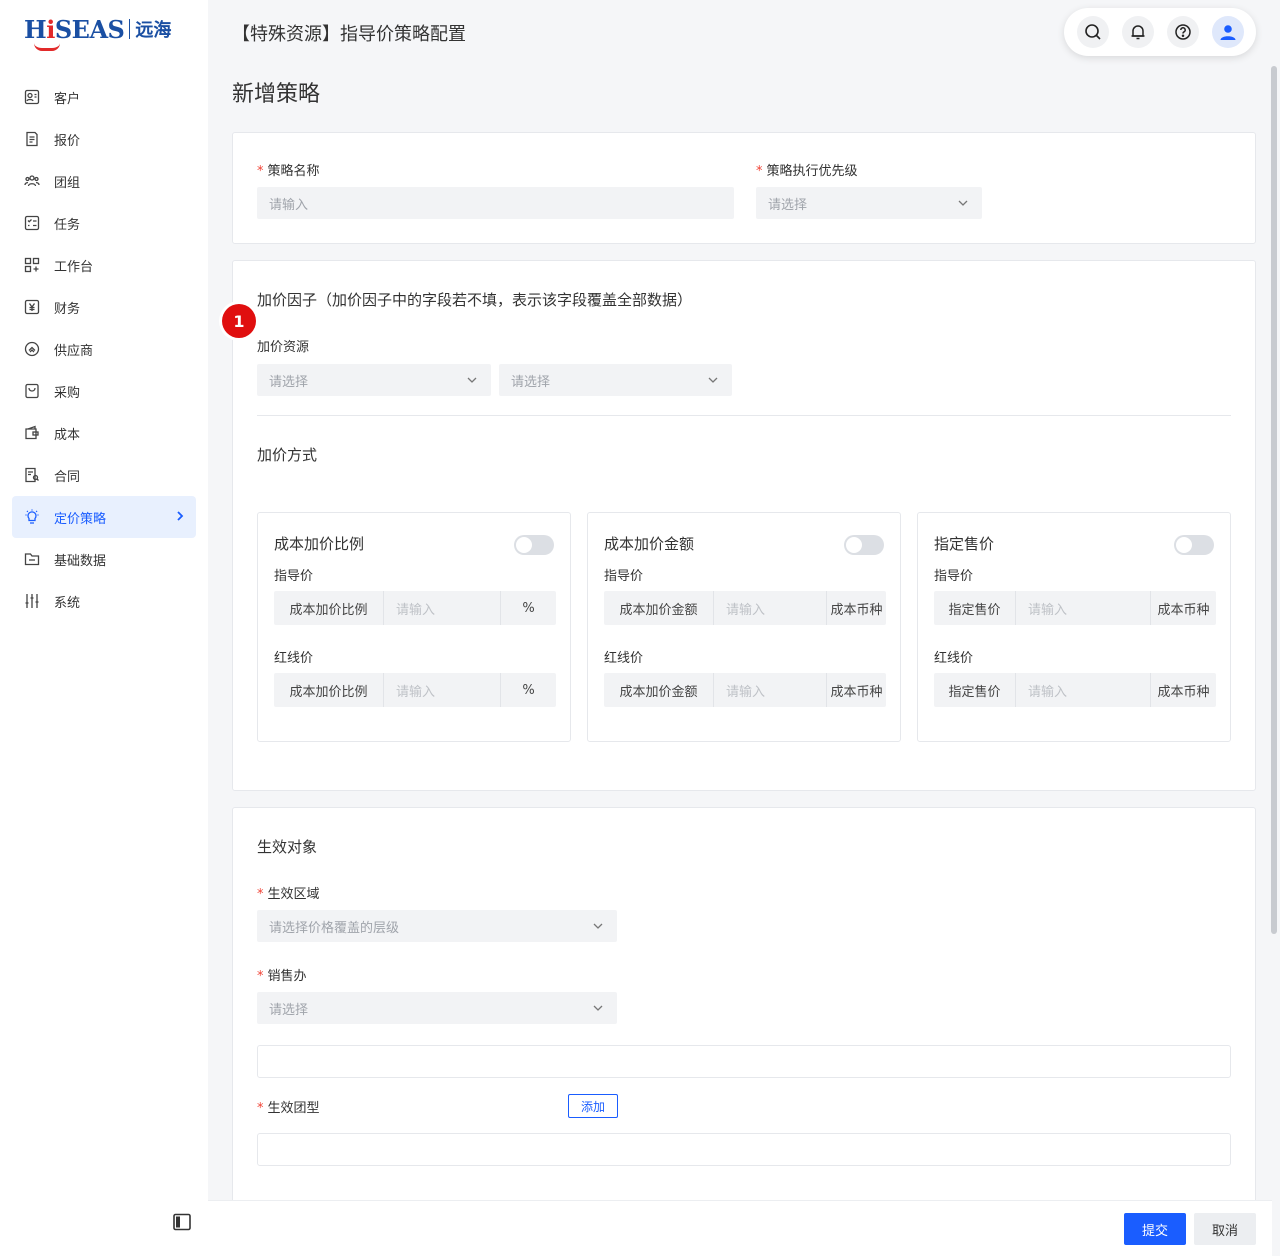 This screenshot has height=1256, width=1280. What do you see at coordinates (180, 518) in the screenshot?
I see `chevron-right-icon` at bounding box center [180, 518].